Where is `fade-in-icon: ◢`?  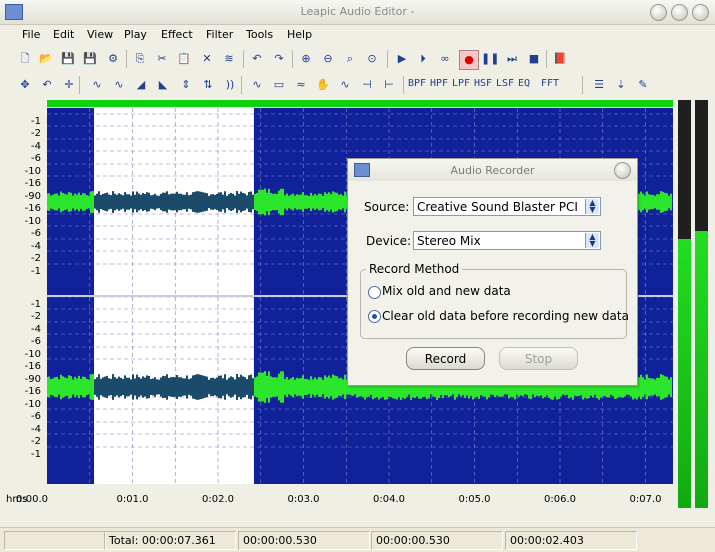
fade-in-icon: ◢ is located at coordinates (141, 85).